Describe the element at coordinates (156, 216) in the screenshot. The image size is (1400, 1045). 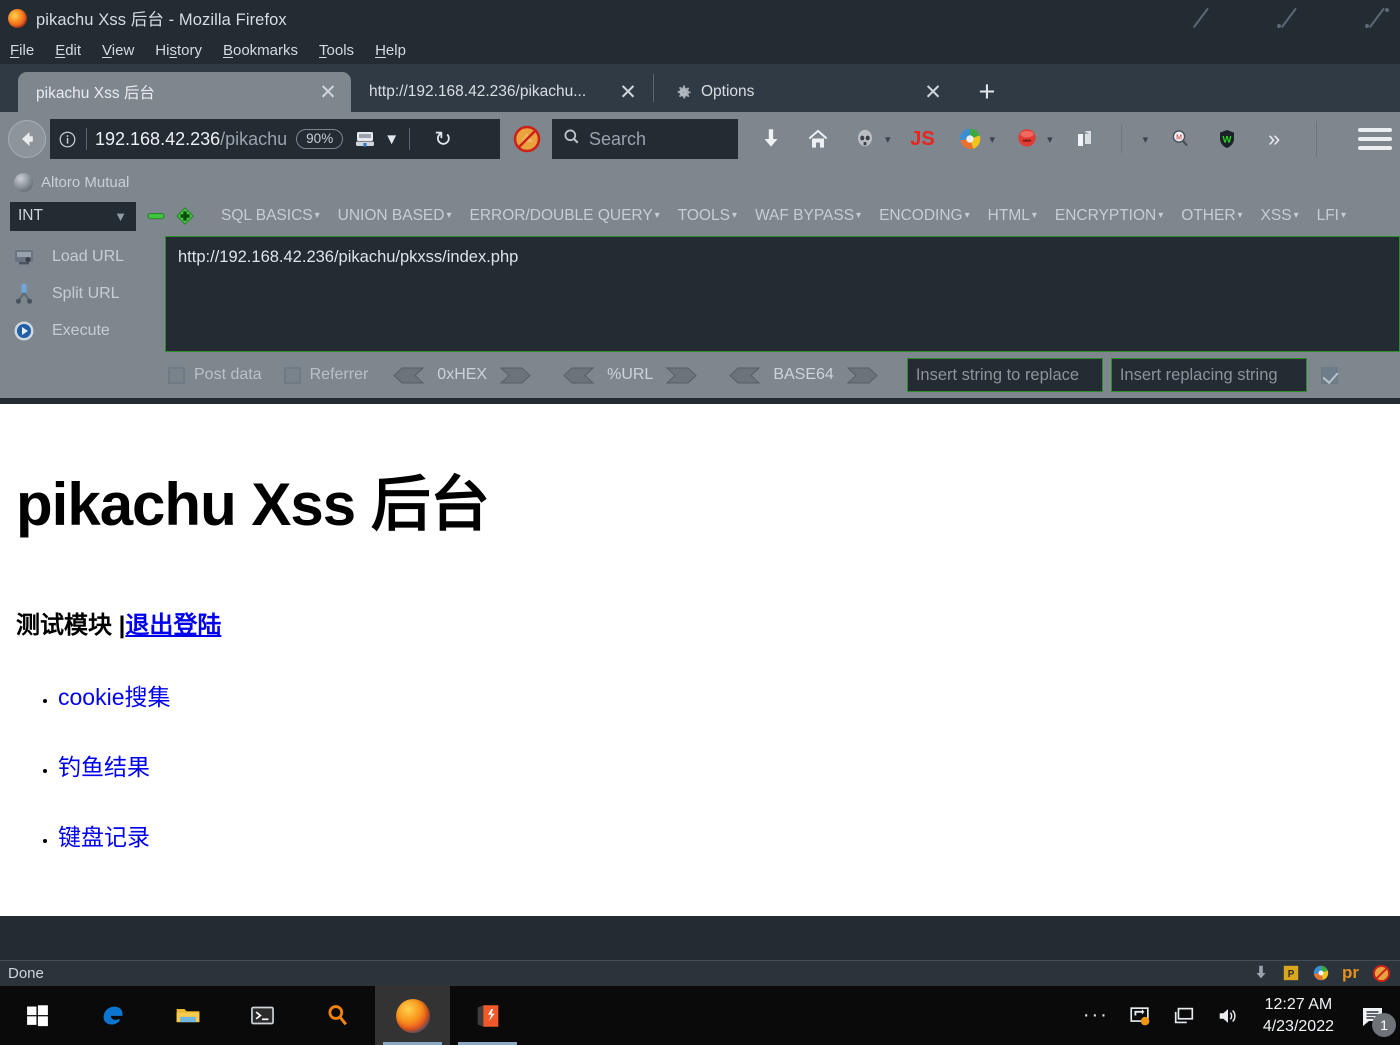
I see `minus-button` at that location.